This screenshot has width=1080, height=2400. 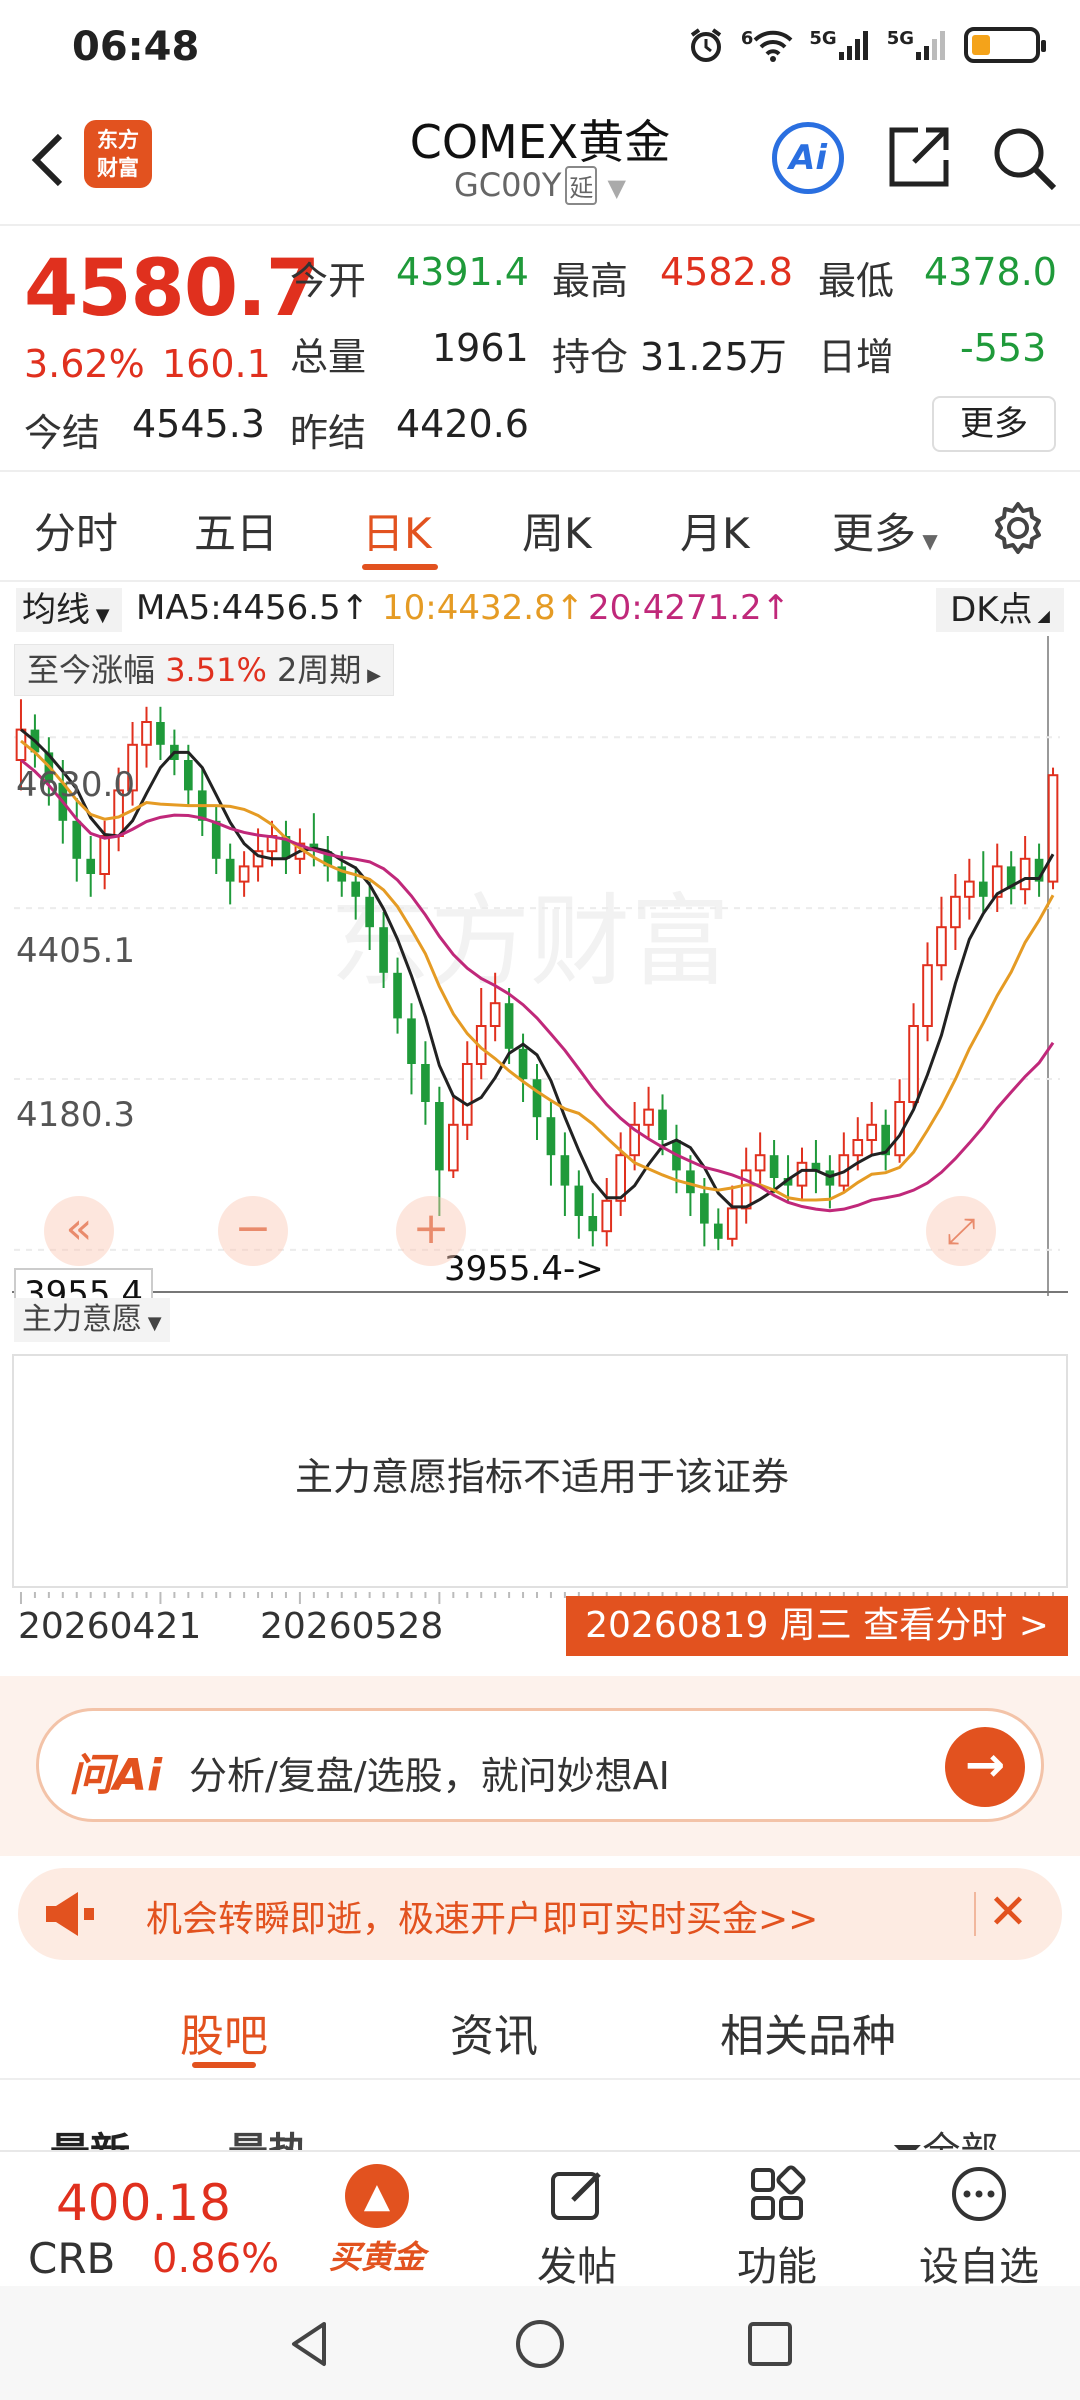 I want to click on nav-home-button, so click(x=540, y=2344).